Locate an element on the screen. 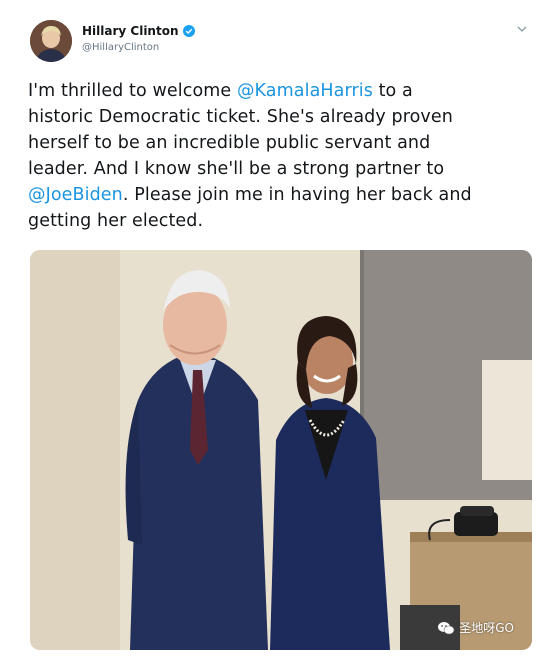 The image size is (546, 662). wechat-icon is located at coordinates (446, 627).